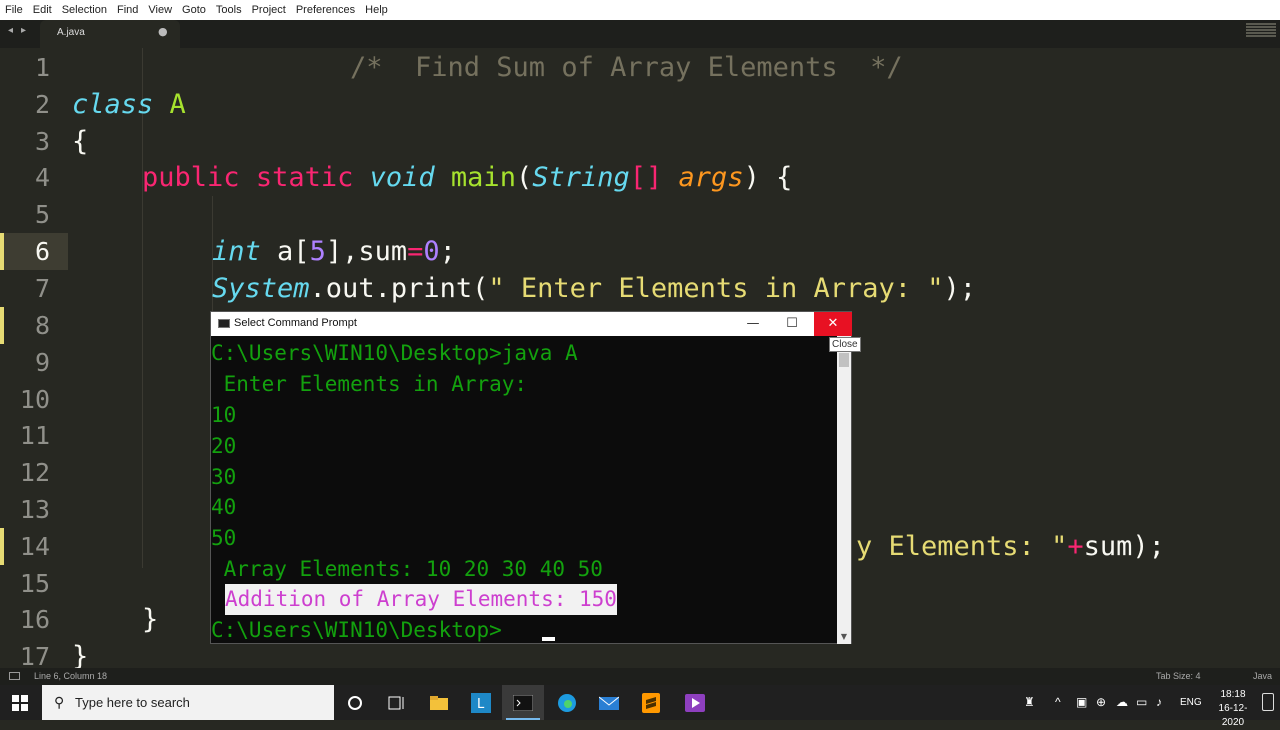 The width and height of the screenshot is (1280, 730). What do you see at coordinates (1261, 33) in the screenshot?
I see `minimap` at bounding box center [1261, 33].